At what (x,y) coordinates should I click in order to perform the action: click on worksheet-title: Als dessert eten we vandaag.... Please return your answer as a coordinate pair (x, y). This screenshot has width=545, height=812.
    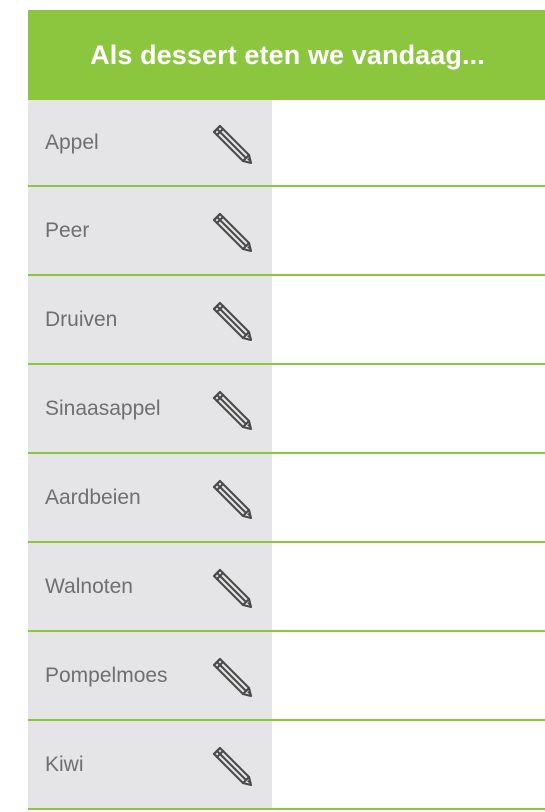
    Looking at the image, I should click on (287, 54).